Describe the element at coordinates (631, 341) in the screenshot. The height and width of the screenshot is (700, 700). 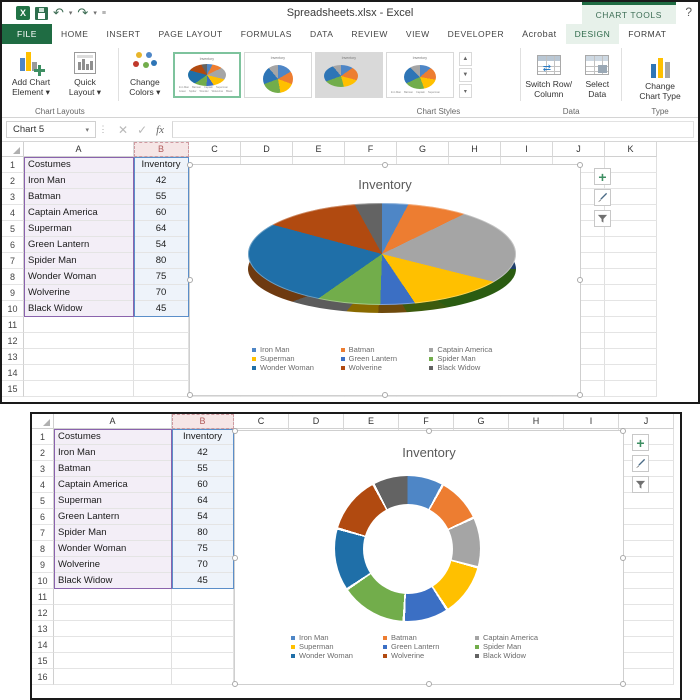
I see `cell-K12` at that location.